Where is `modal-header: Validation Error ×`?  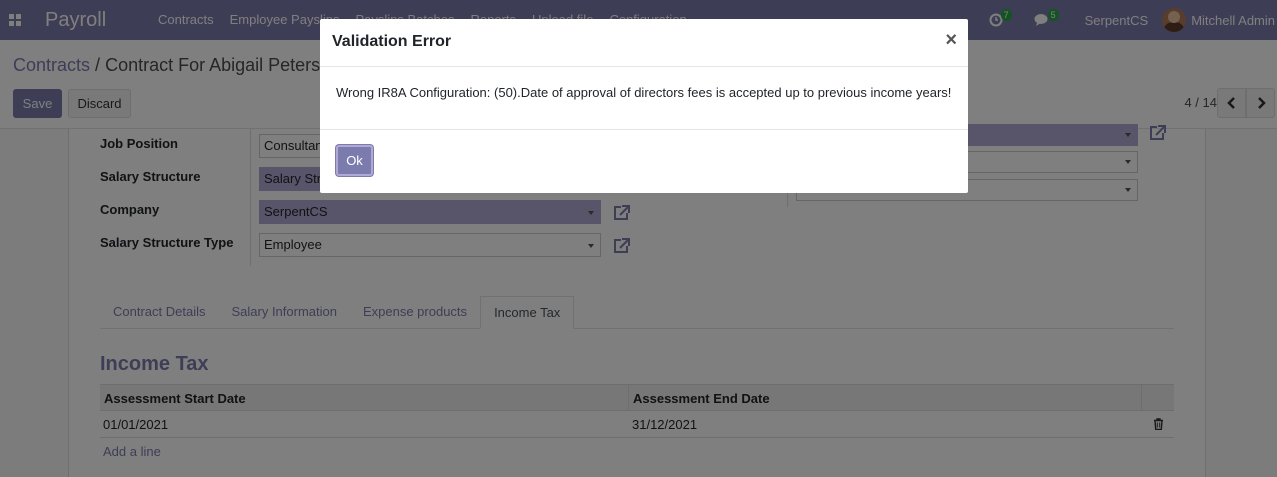
modal-header: Validation Error × is located at coordinates (644, 43).